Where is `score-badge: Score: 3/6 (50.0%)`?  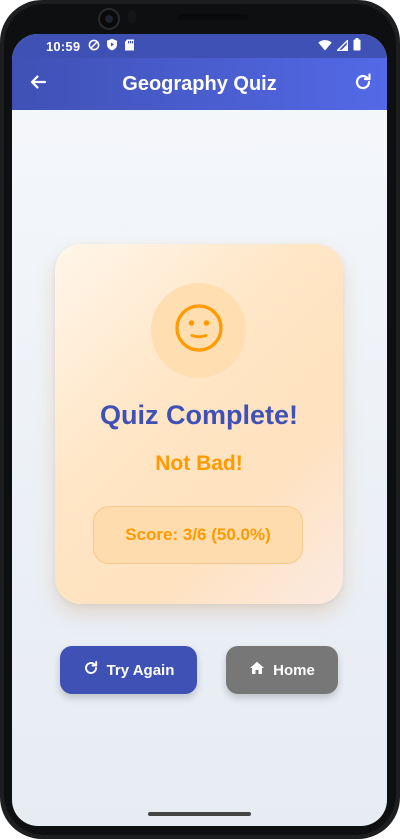 score-badge: Score: 3/6 (50.0%) is located at coordinates (198, 535).